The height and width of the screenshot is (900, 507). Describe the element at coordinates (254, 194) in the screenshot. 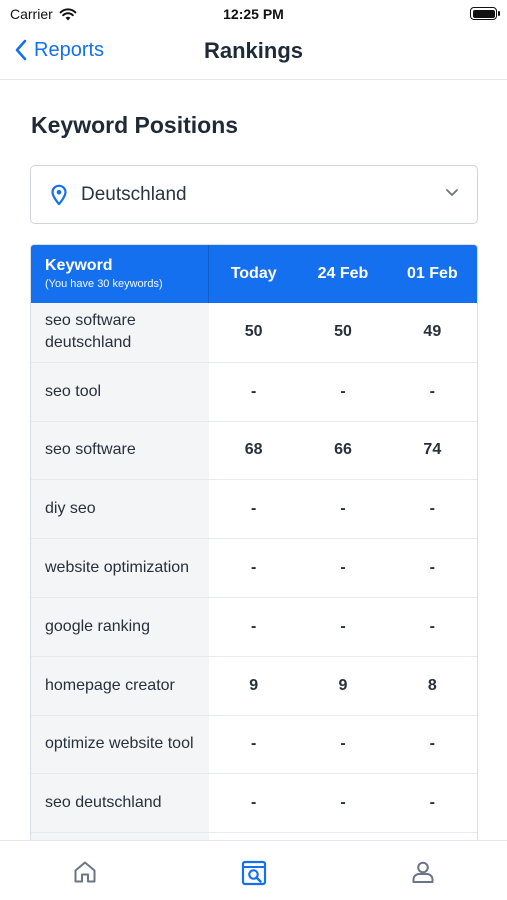

I see `country-select: Deutschland` at that location.